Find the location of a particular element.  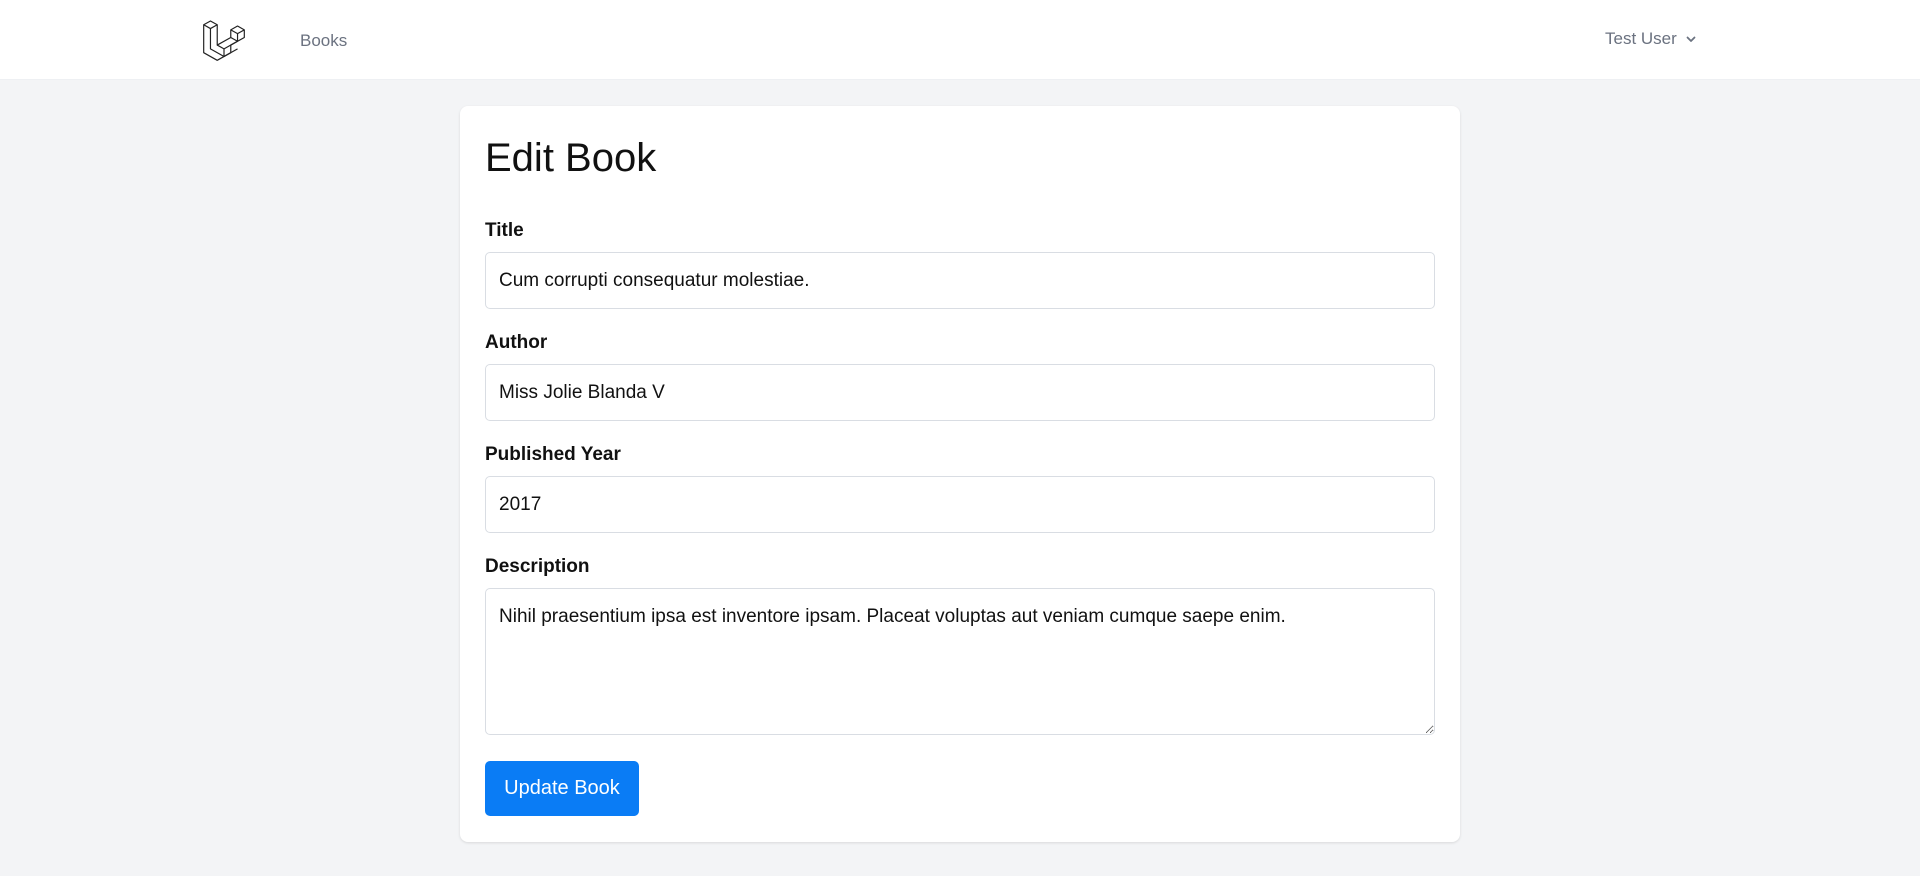

published-year-label: Published Year is located at coordinates (553, 454).